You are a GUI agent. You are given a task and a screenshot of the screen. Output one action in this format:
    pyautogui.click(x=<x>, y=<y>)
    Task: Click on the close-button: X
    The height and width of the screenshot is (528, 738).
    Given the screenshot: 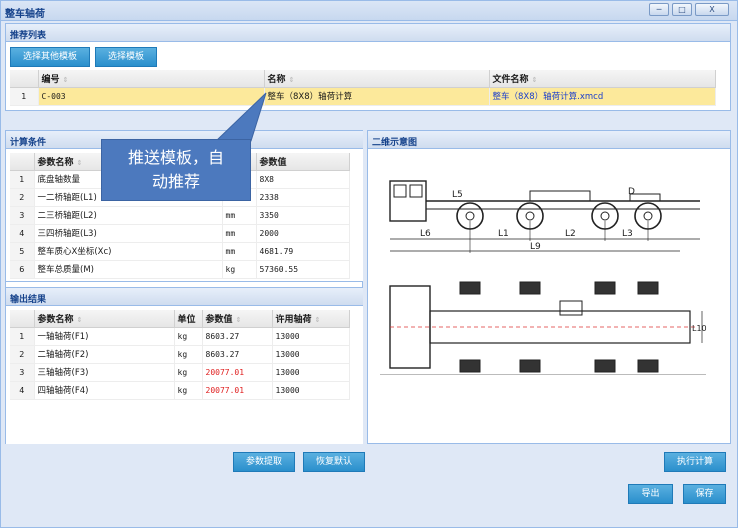 What is the action you would take?
    pyautogui.click(x=712, y=9)
    